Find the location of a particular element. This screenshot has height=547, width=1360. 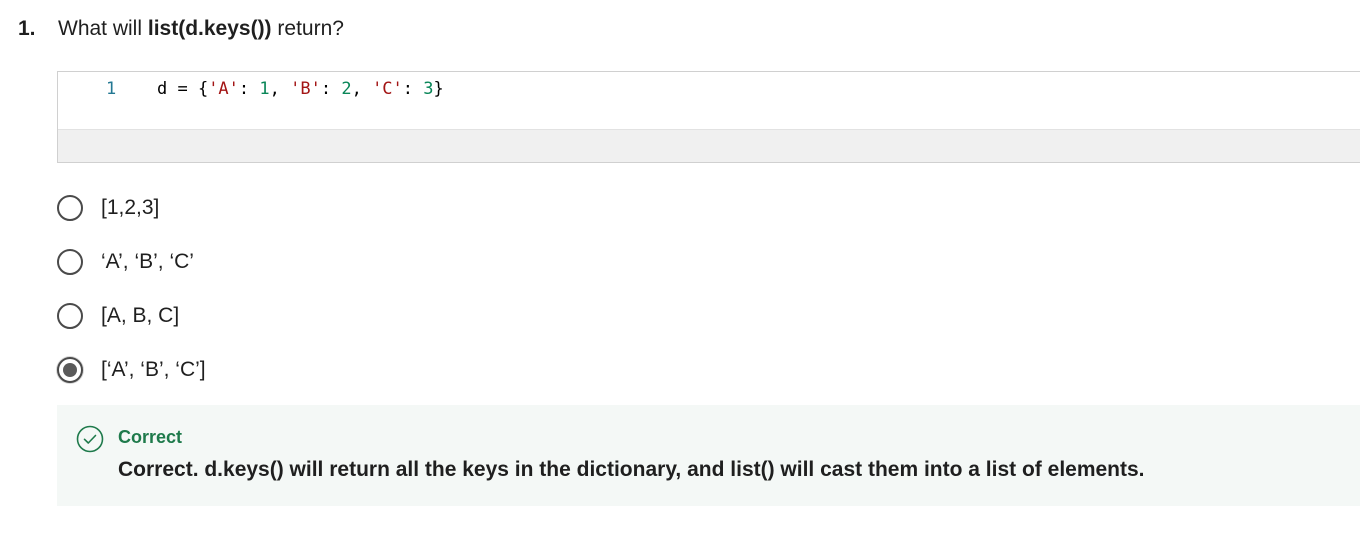

line-number: 1 is located at coordinates (111, 89).